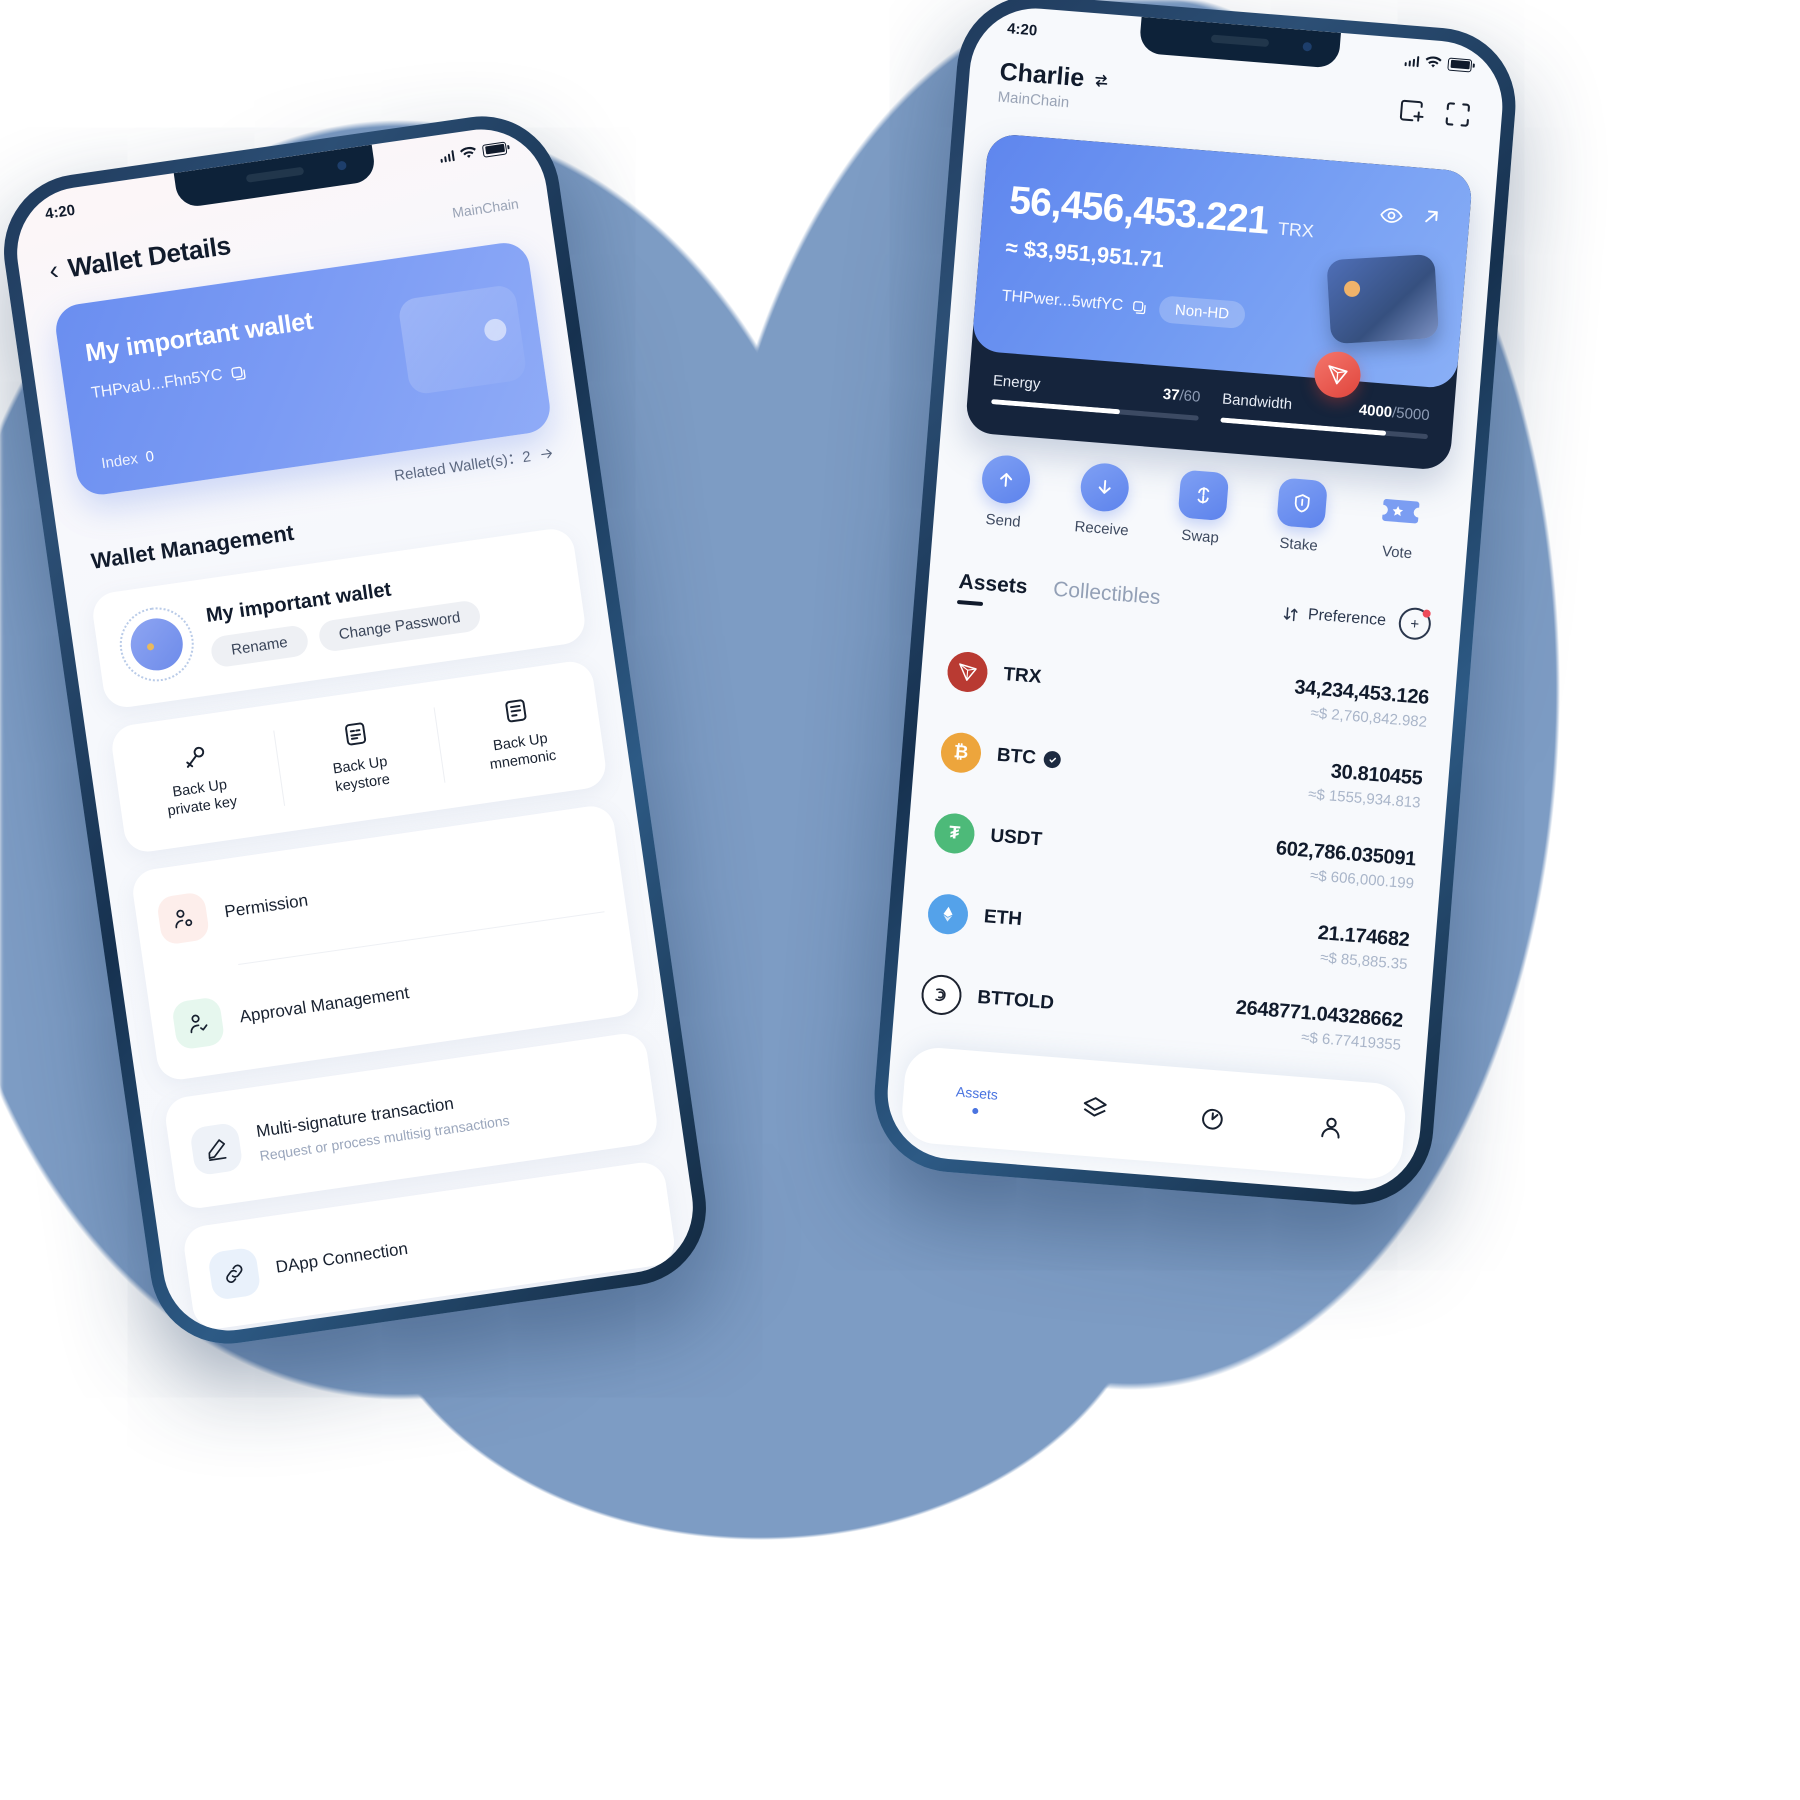  What do you see at coordinates (1302, 503) in the screenshot?
I see `shield-icon` at bounding box center [1302, 503].